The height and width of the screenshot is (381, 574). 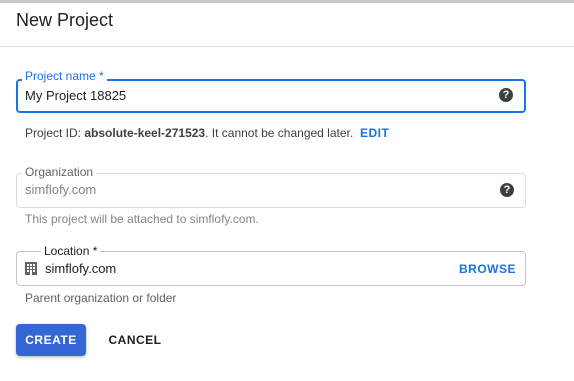 What do you see at coordinates (135, 340) in the screenshot?
I see `cancel-button: CANCEL` at bounding box center [135, 340].